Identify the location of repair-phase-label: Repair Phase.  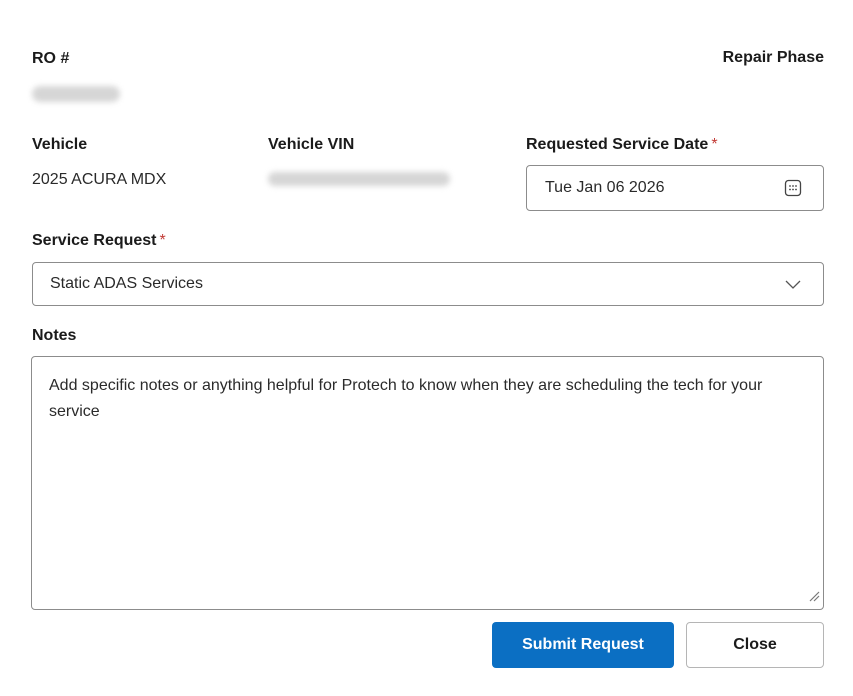
(773, 57).